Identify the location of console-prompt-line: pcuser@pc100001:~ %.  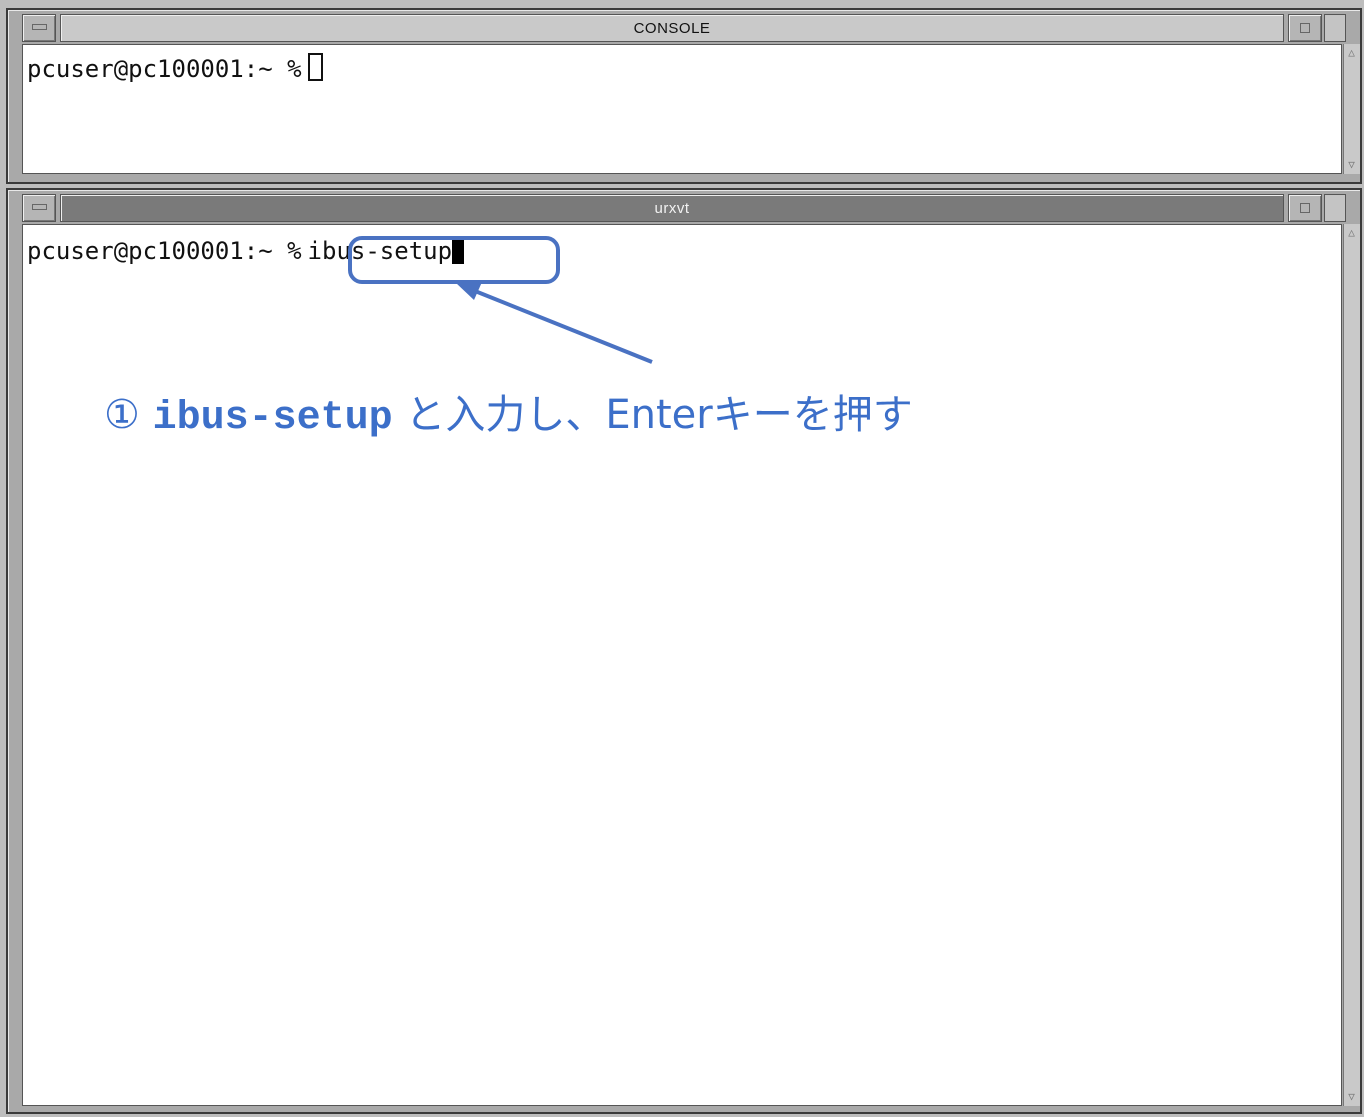
(175, 68).